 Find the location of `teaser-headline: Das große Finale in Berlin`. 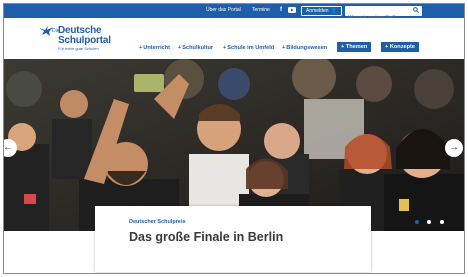

teaser-headline: Das große Finale in Berlin is located at coordinates (206, 237).